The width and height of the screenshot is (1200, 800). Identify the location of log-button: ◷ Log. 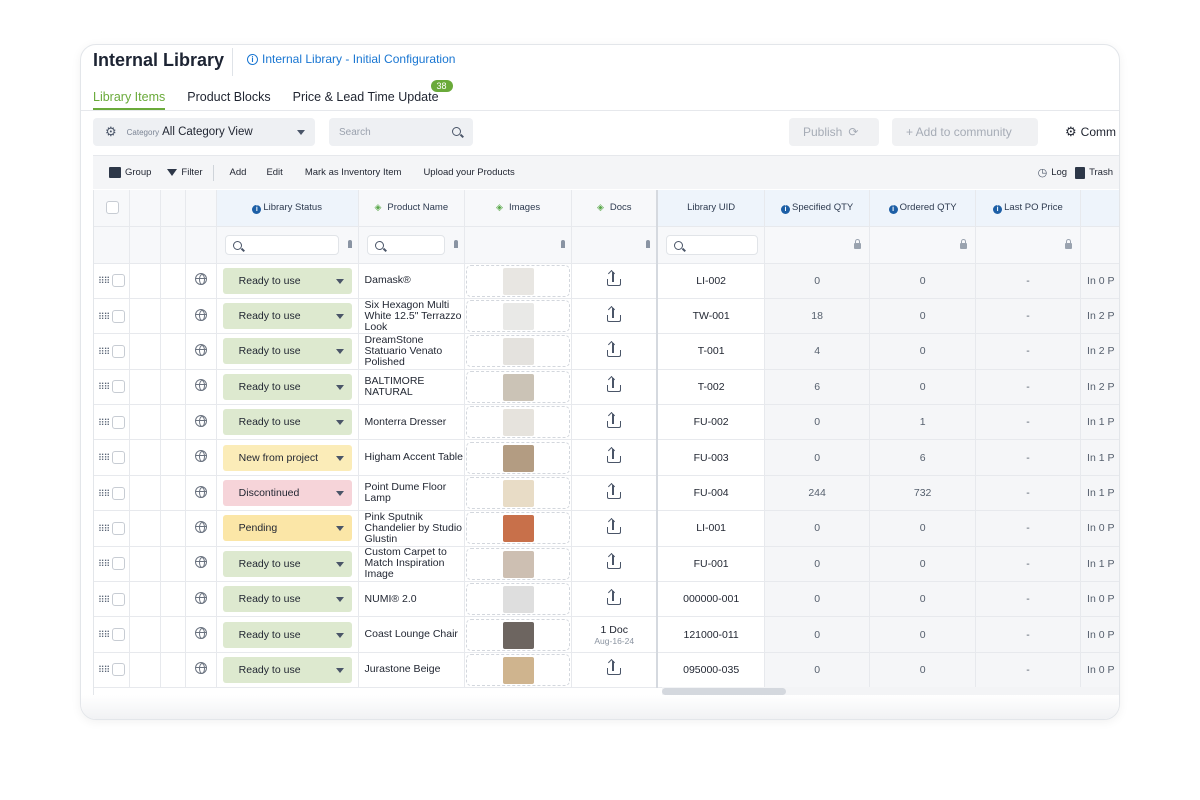
(1052, 172).